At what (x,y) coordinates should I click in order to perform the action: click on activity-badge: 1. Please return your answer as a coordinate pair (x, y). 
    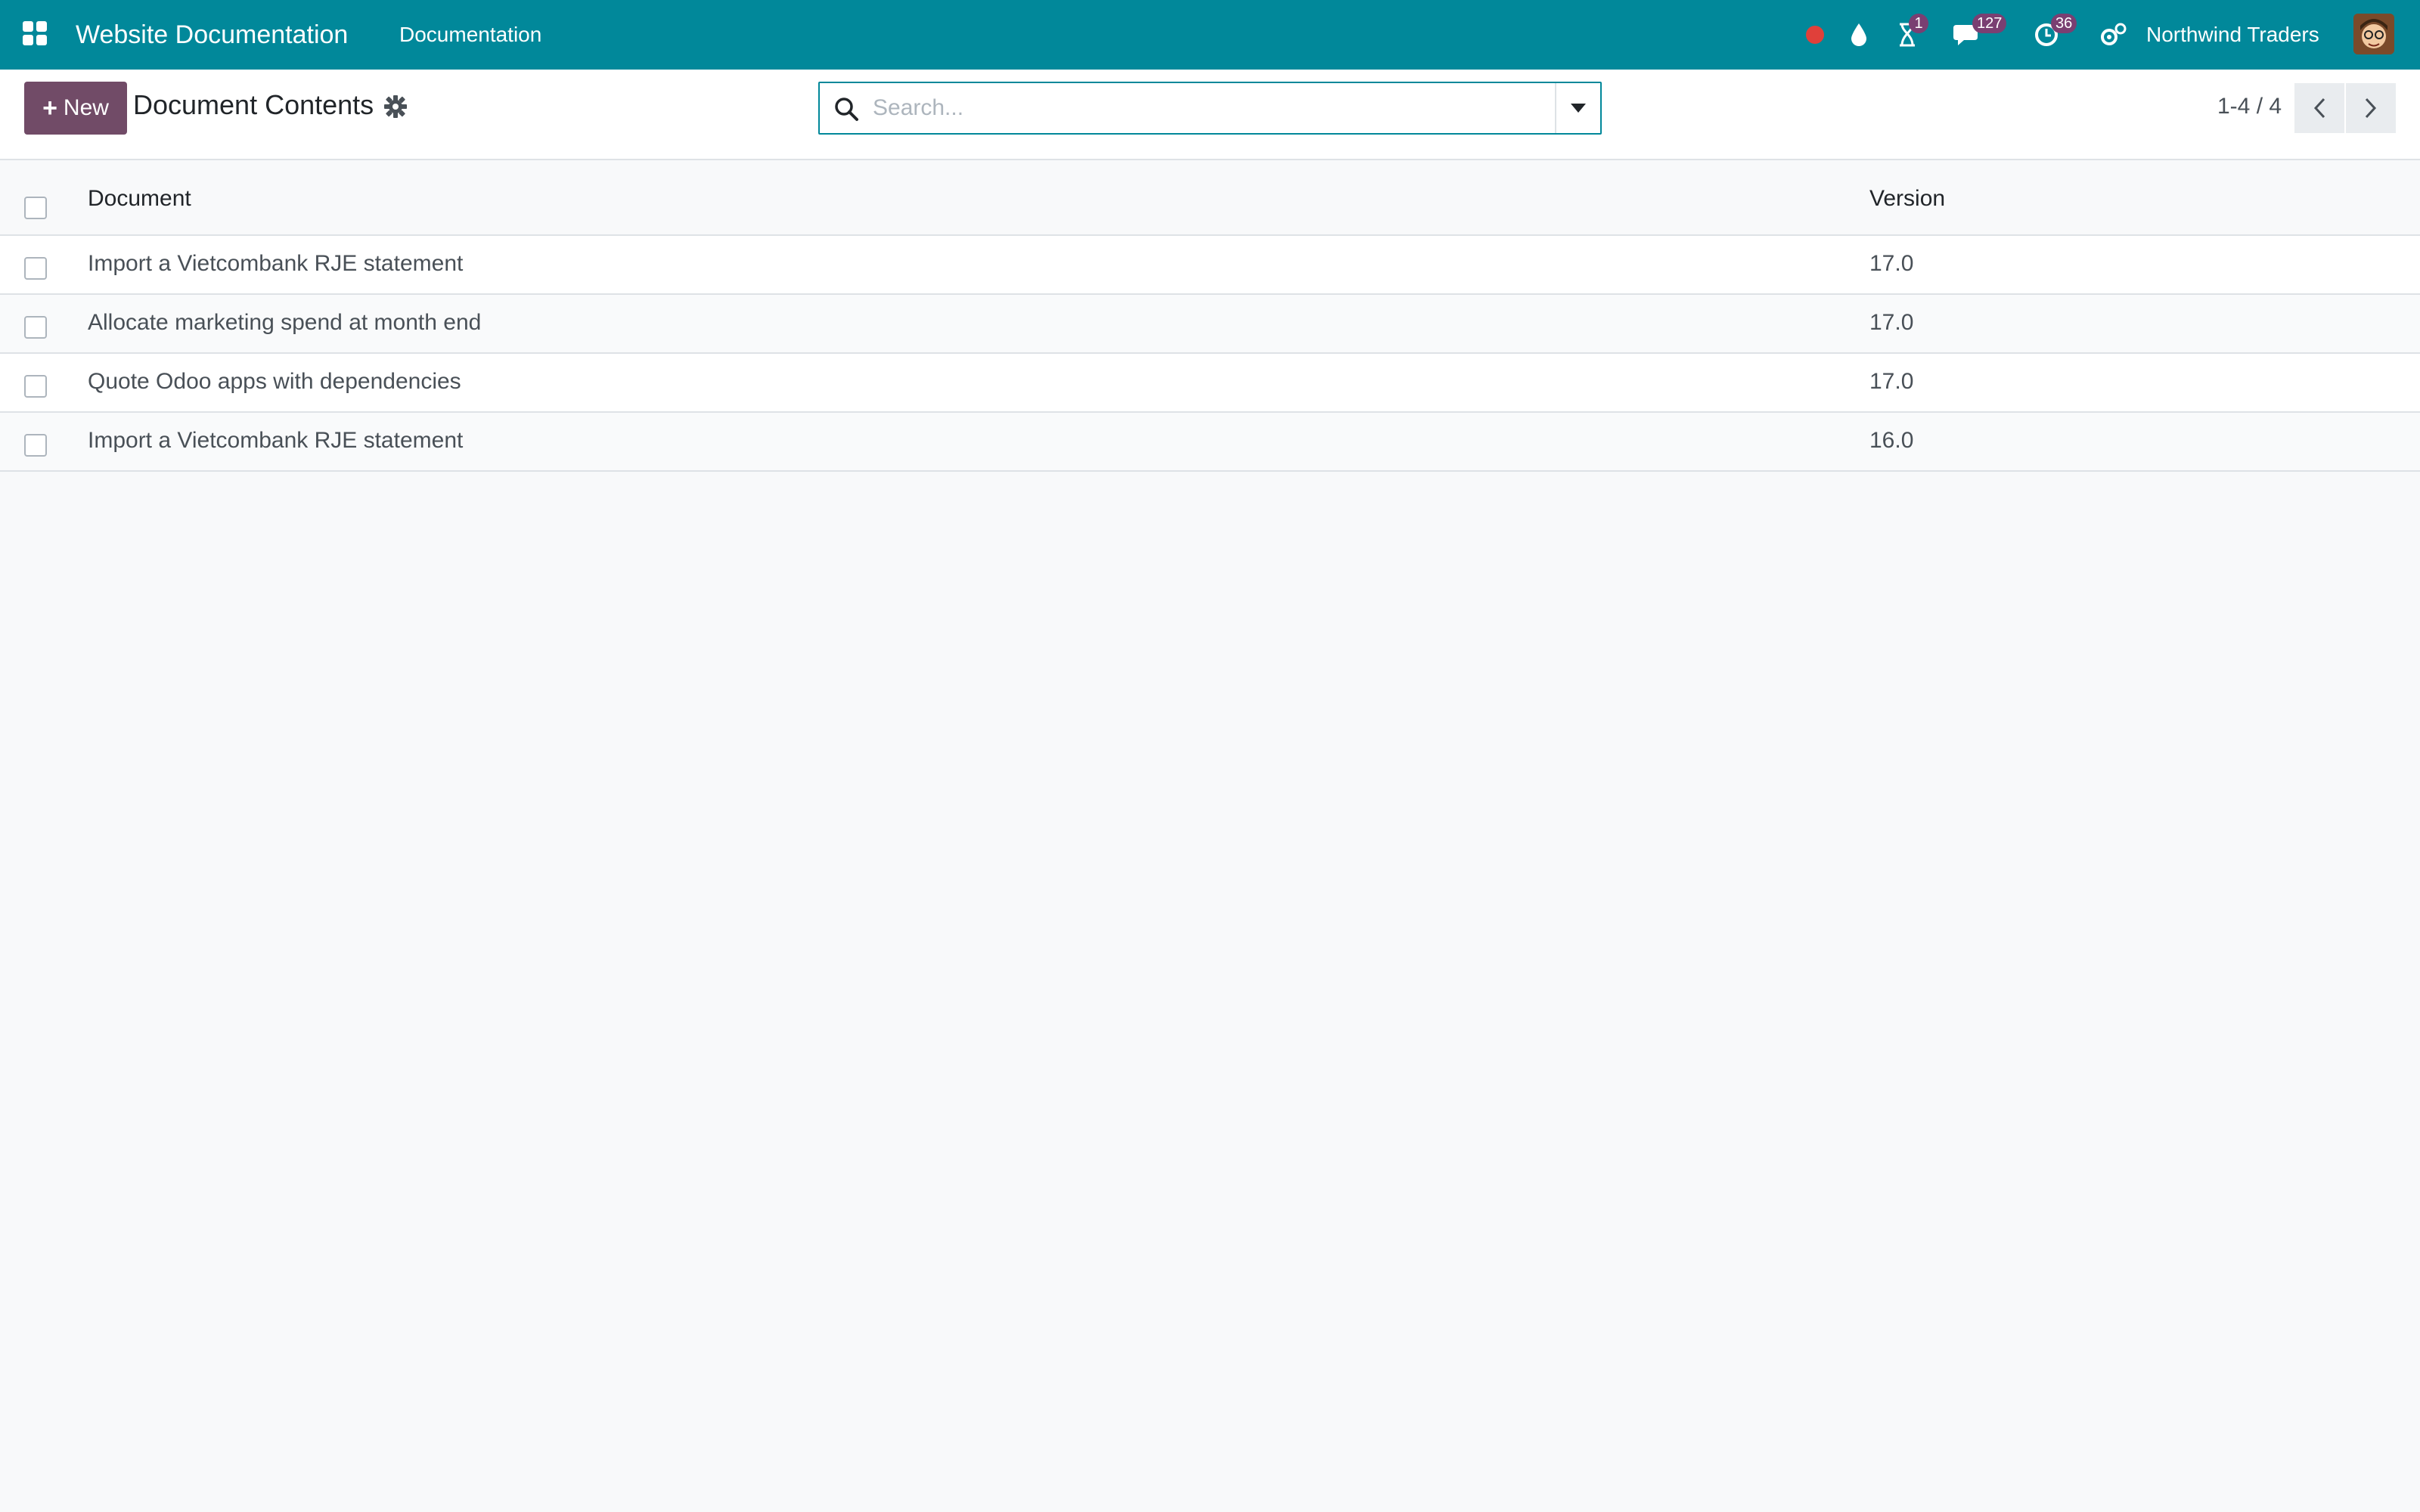
    Looking at the image, I should click on (1918, 23).